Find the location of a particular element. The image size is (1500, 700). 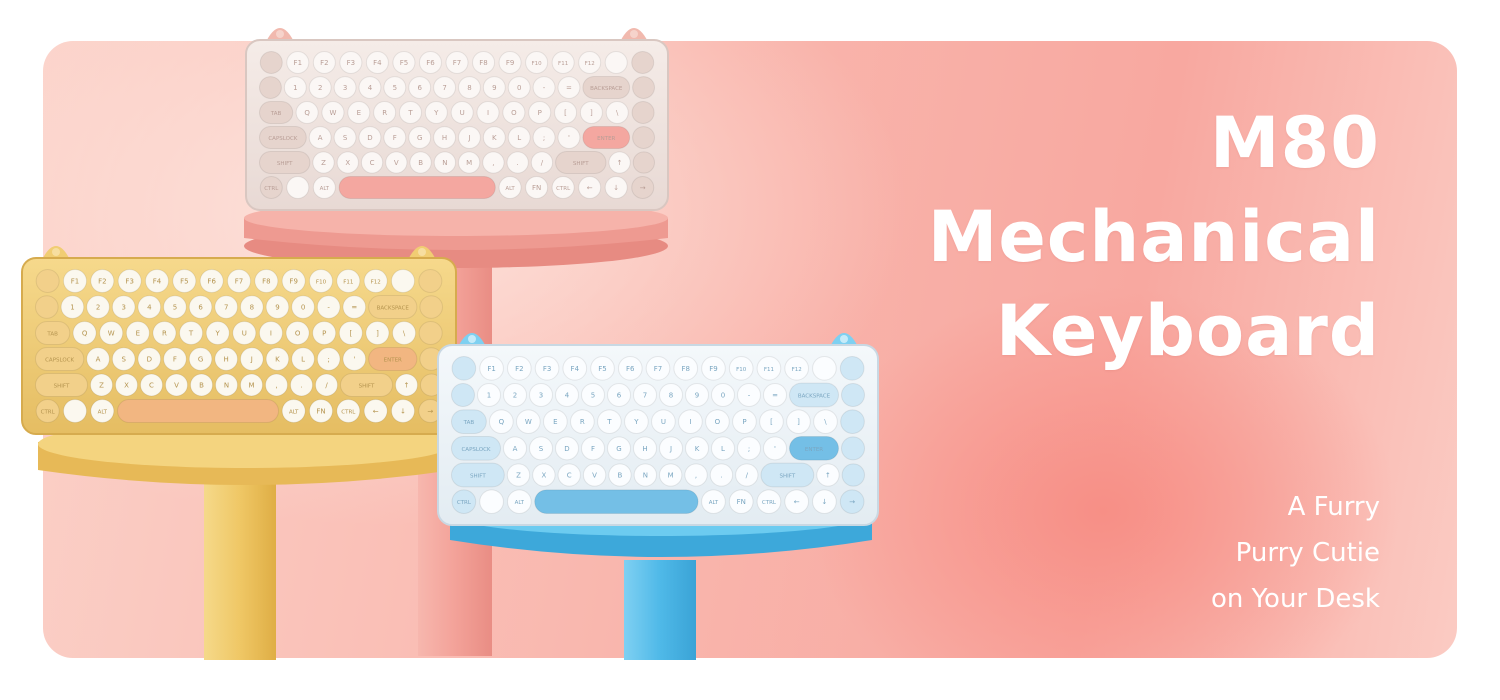

key: A is located at coordinates (515, 448).